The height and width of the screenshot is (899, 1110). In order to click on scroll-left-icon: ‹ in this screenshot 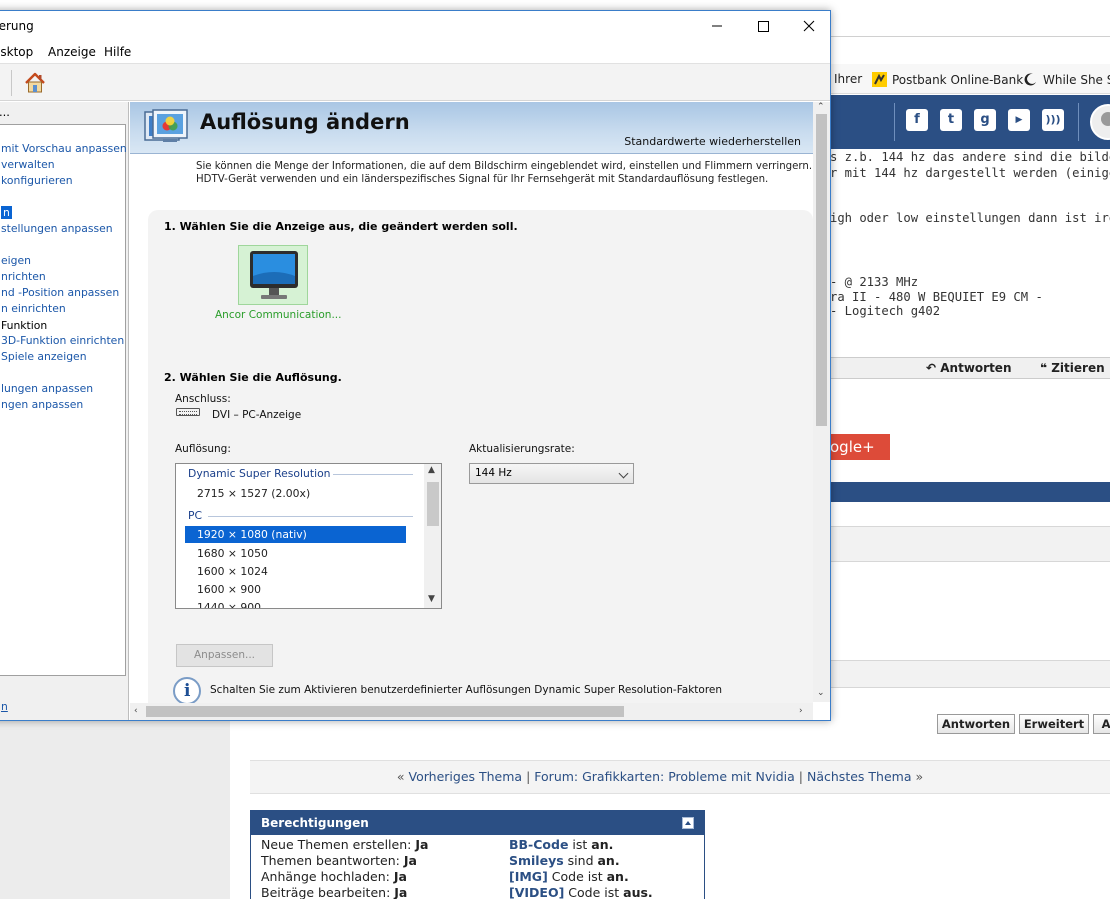, I will do `click(136, 711)`.